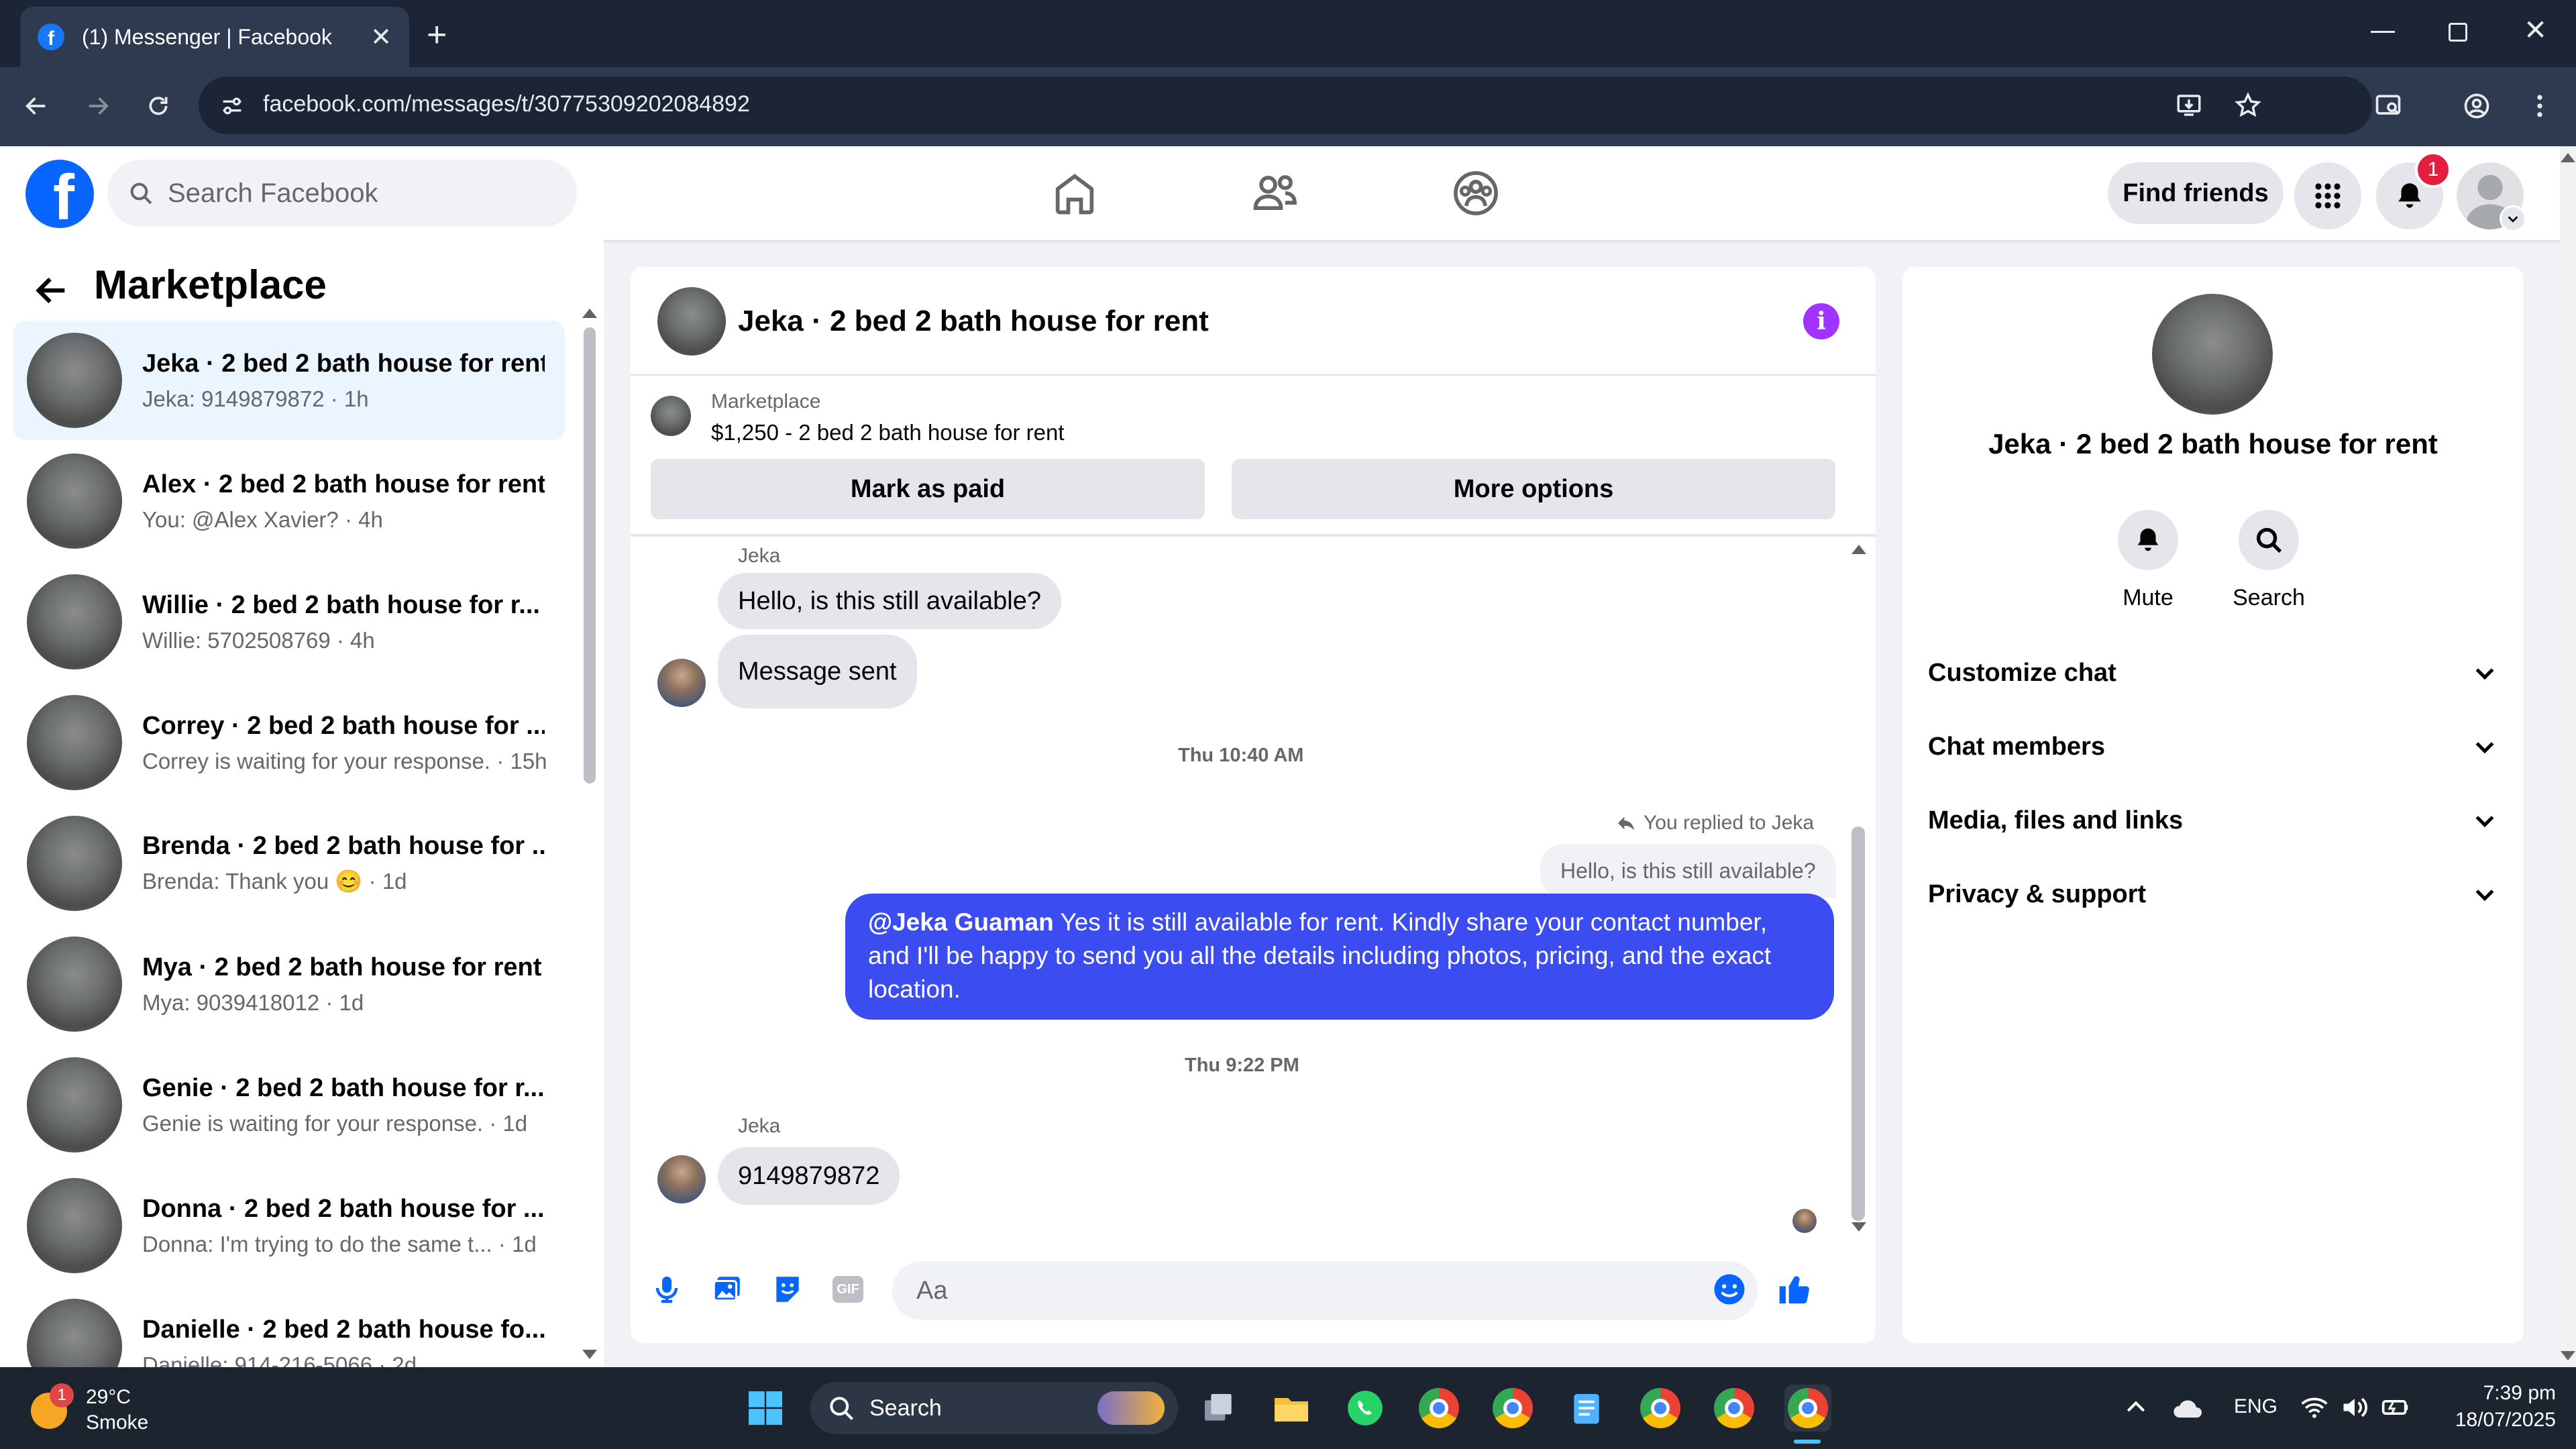 The height and width of the screenshot is (1449, 2576). I want to click on emoji-icon, so click(1729, 1289).